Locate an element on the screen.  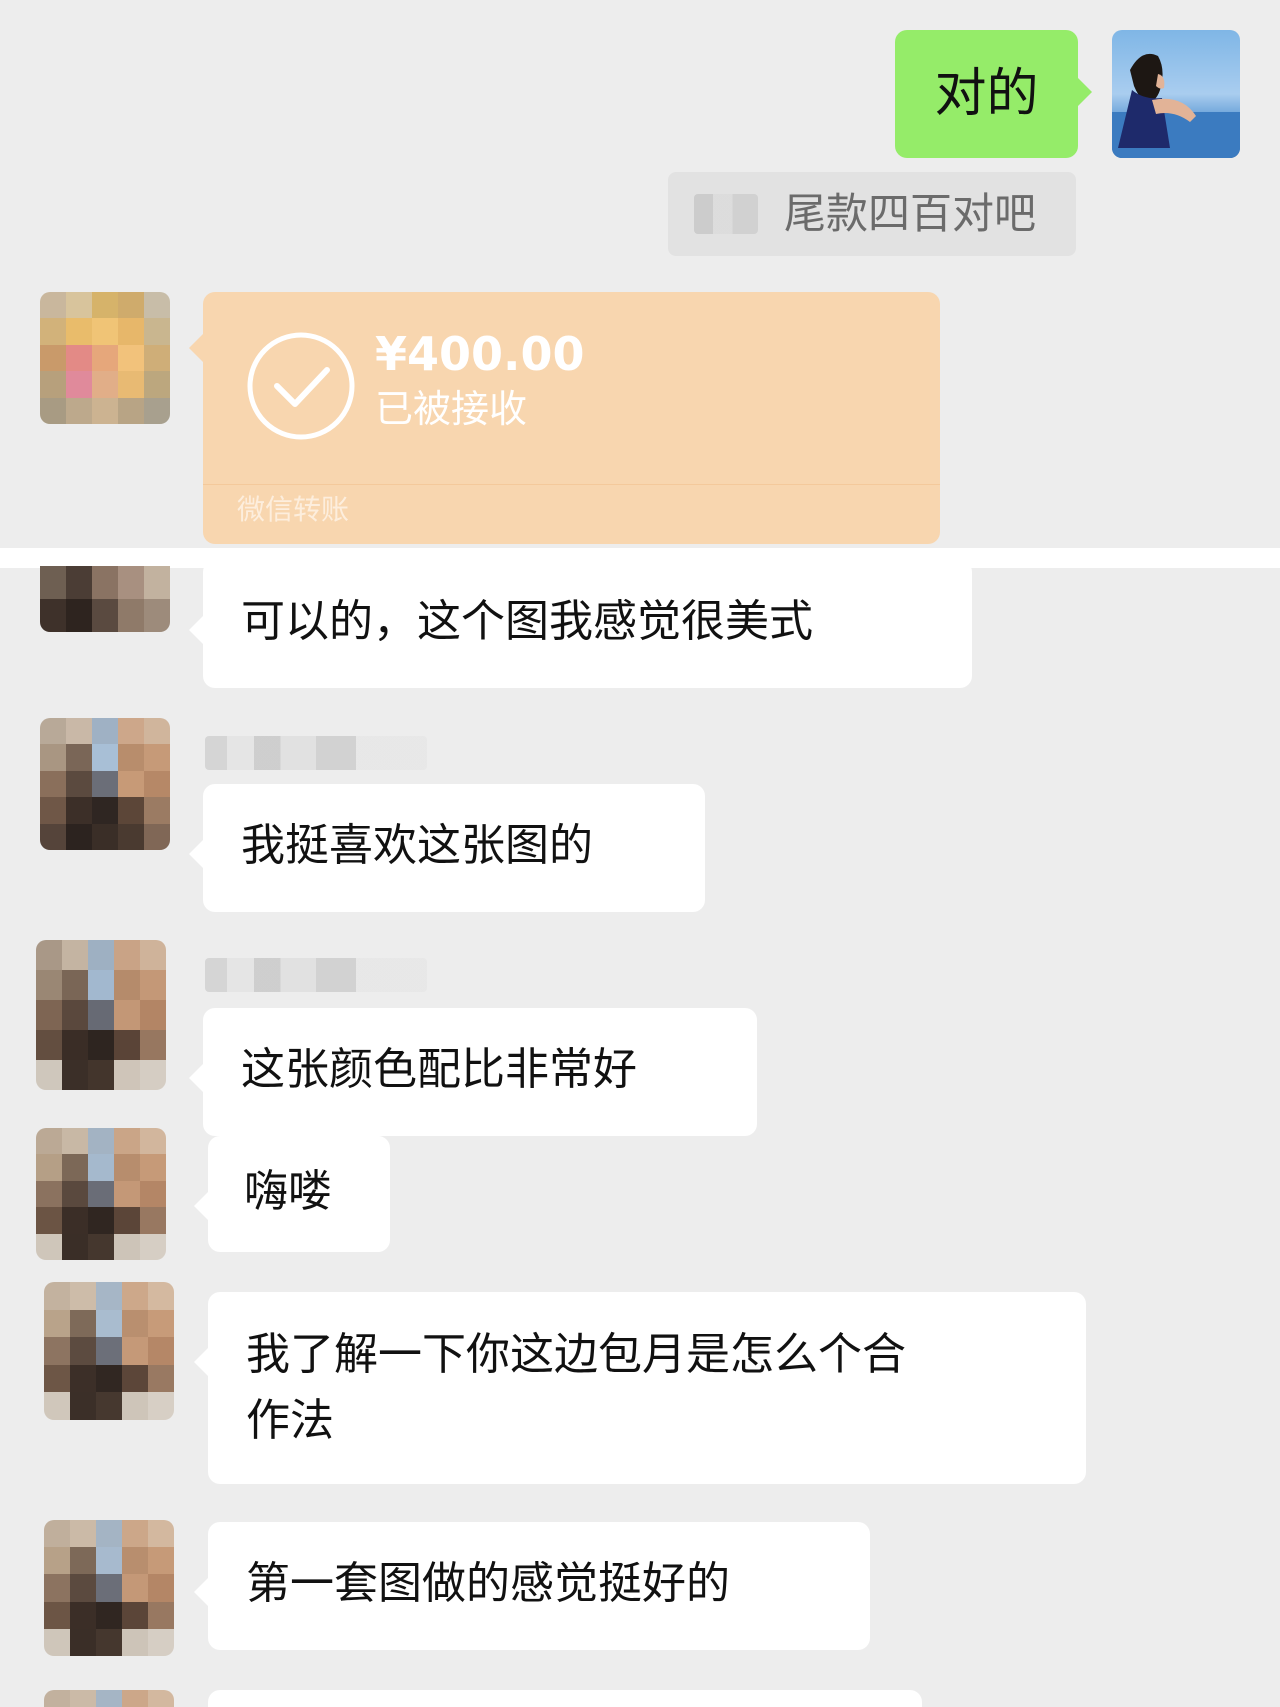
message-bubble: 这张颜色配比非常好 is located at coordinates (473, 1072).